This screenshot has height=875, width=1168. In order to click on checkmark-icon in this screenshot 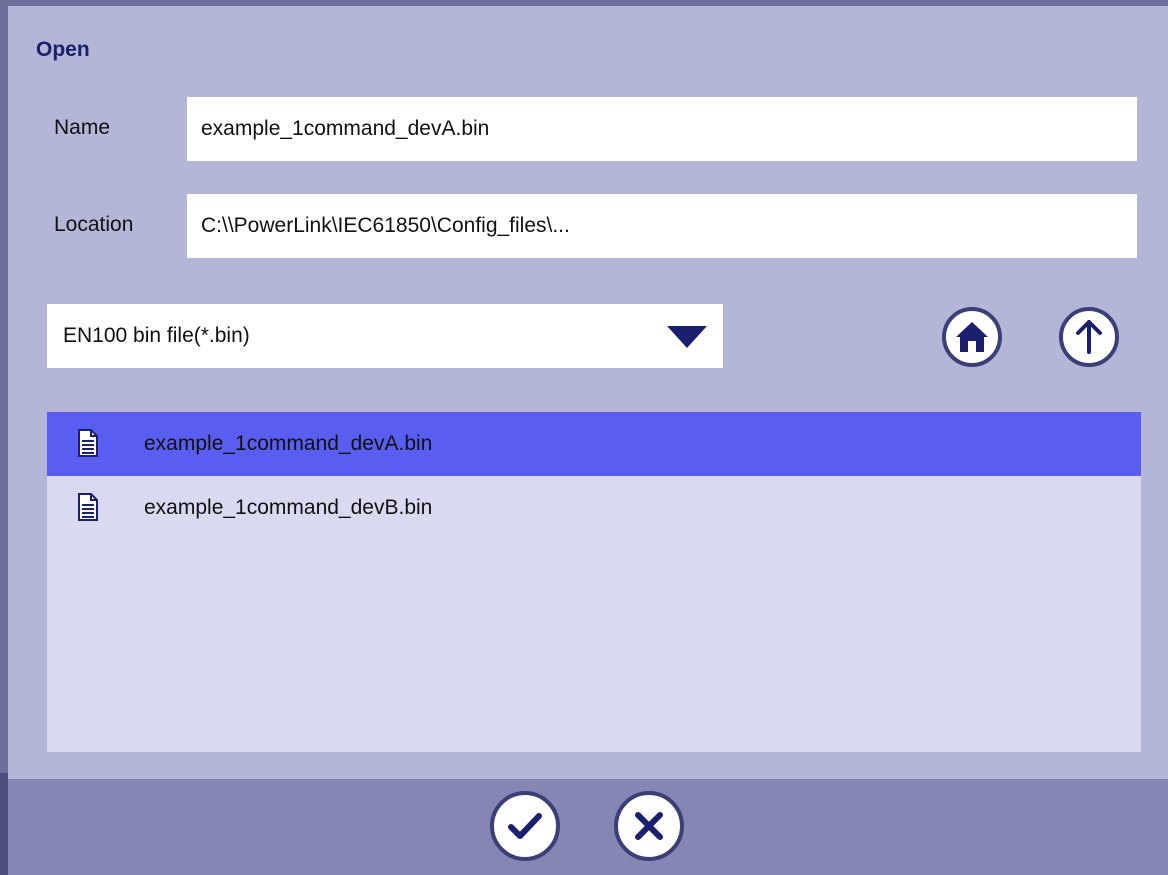, I will do `click(525, 826)`.